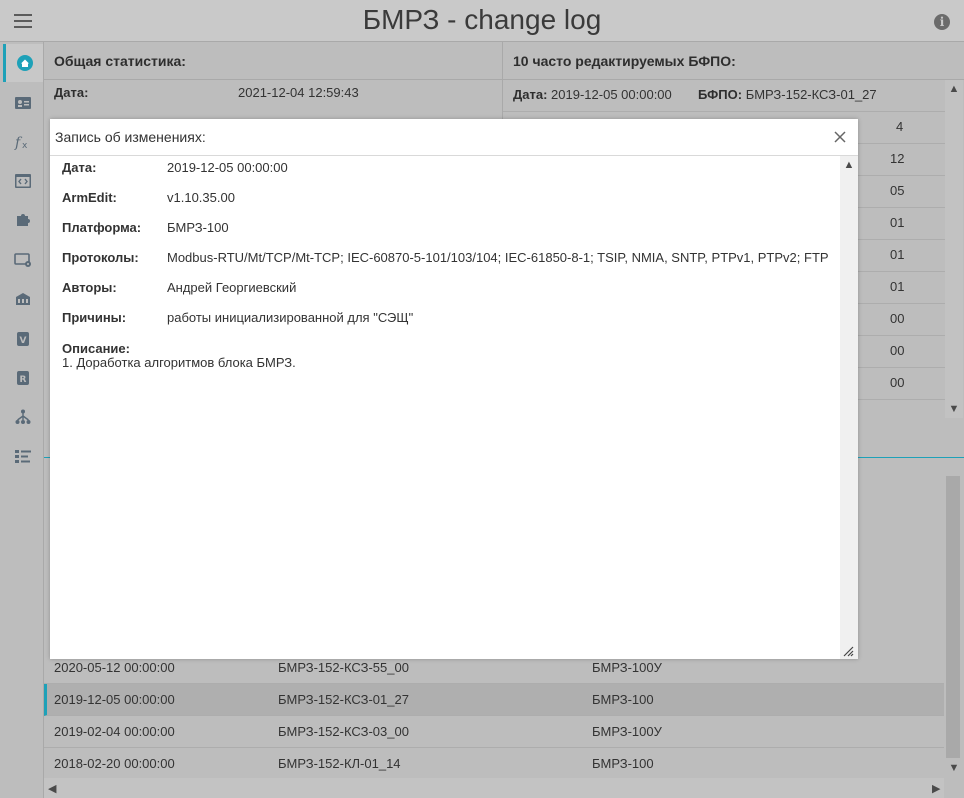 The image size is (964, 798). Describe the element at coordinates (611, 94) in the screenshot. I see `frequent-date-value: 2019-12-05 00:00:00` at that location.